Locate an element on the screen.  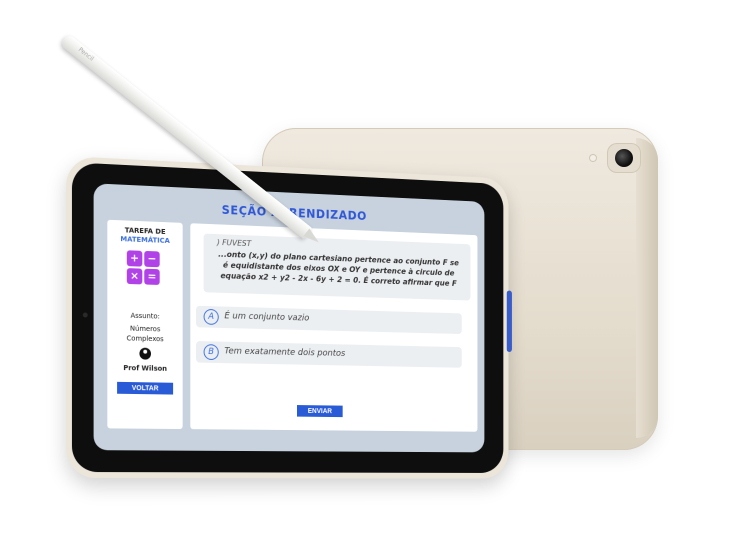
sidebar-subject: MATEMÁTICA is located at coordinates (145, 240).